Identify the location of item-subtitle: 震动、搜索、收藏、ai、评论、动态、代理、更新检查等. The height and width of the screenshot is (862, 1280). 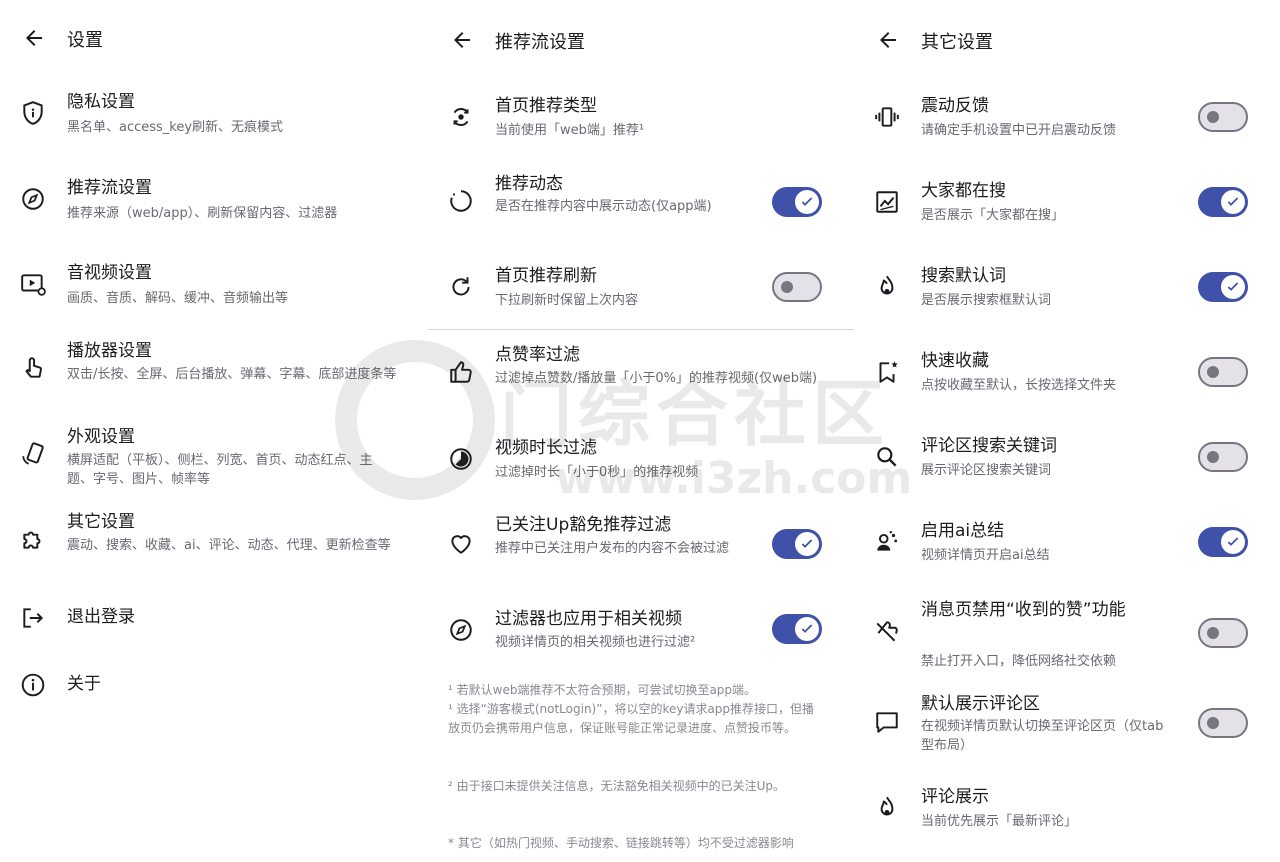
(229, 545).